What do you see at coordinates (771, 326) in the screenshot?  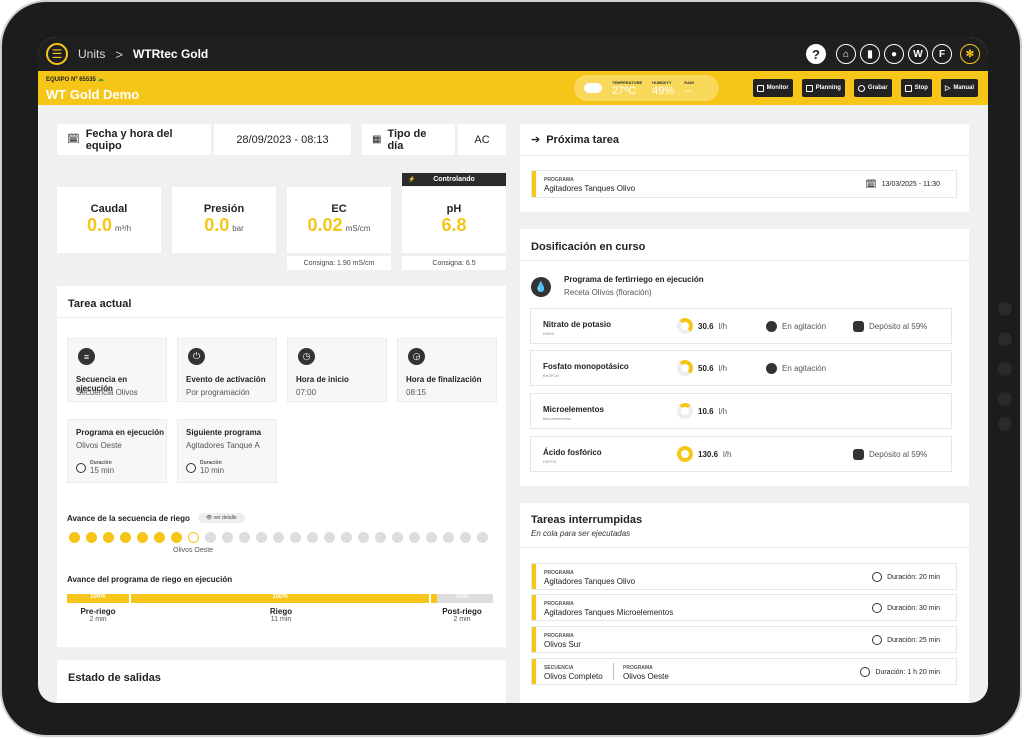 I see `fan-icon` at bounding box center [771, 326].